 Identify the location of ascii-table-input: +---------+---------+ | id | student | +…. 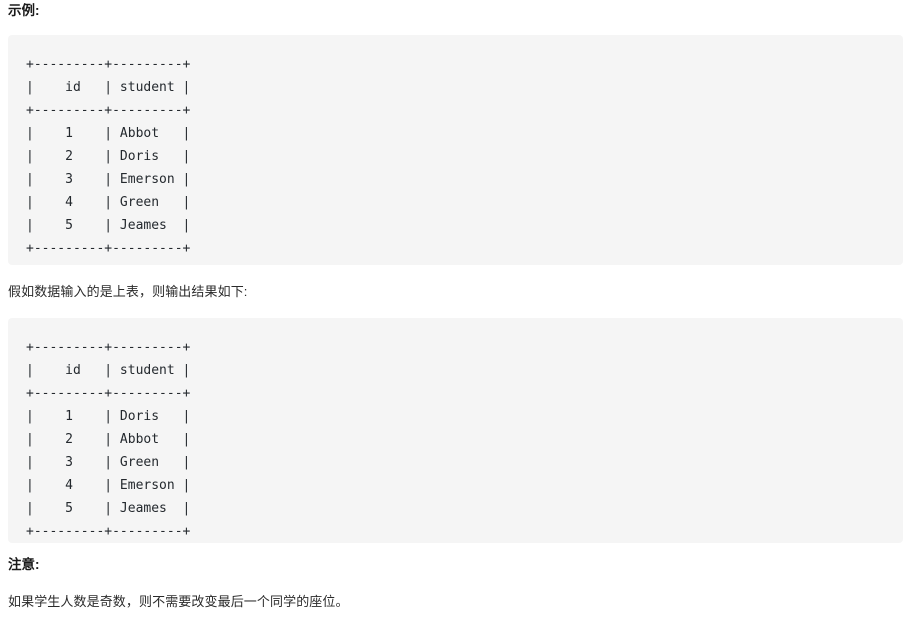
(108, 156).